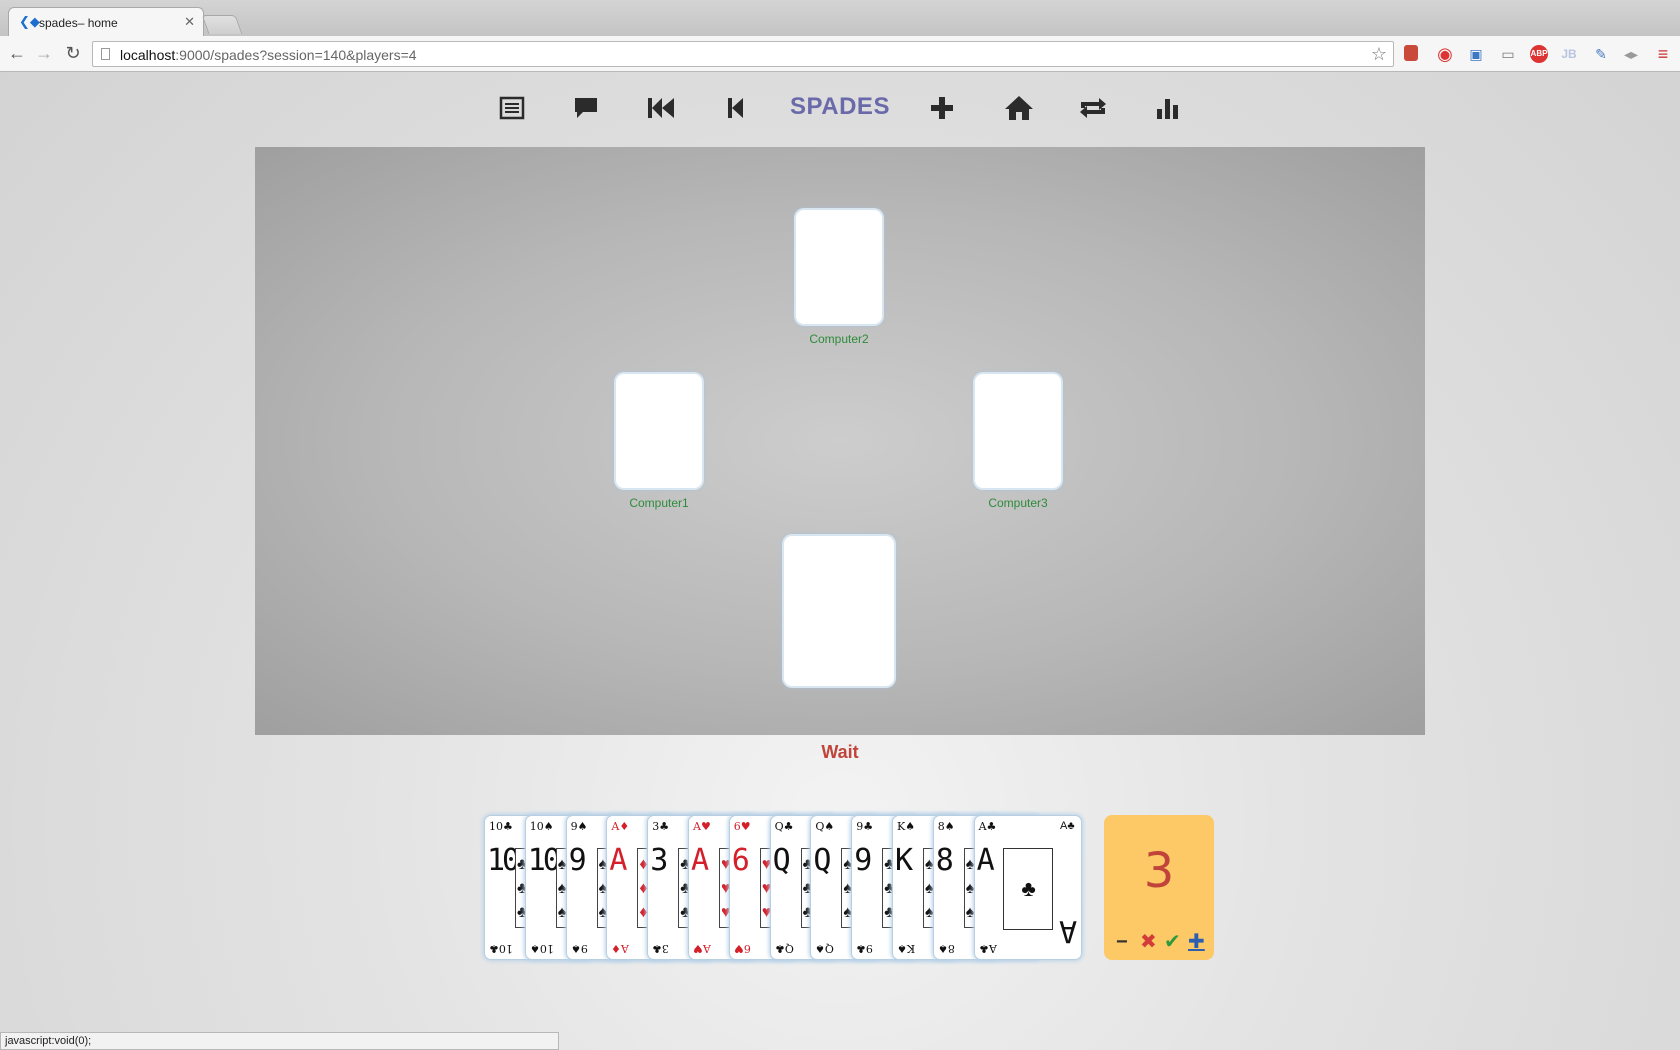 The width and height of the screenshot is (1680, 1050). What do you see at coordinates (659, 503) in the screenshot?
I see `player-name-computer1: Computer1` at bounding box center [659, 503].